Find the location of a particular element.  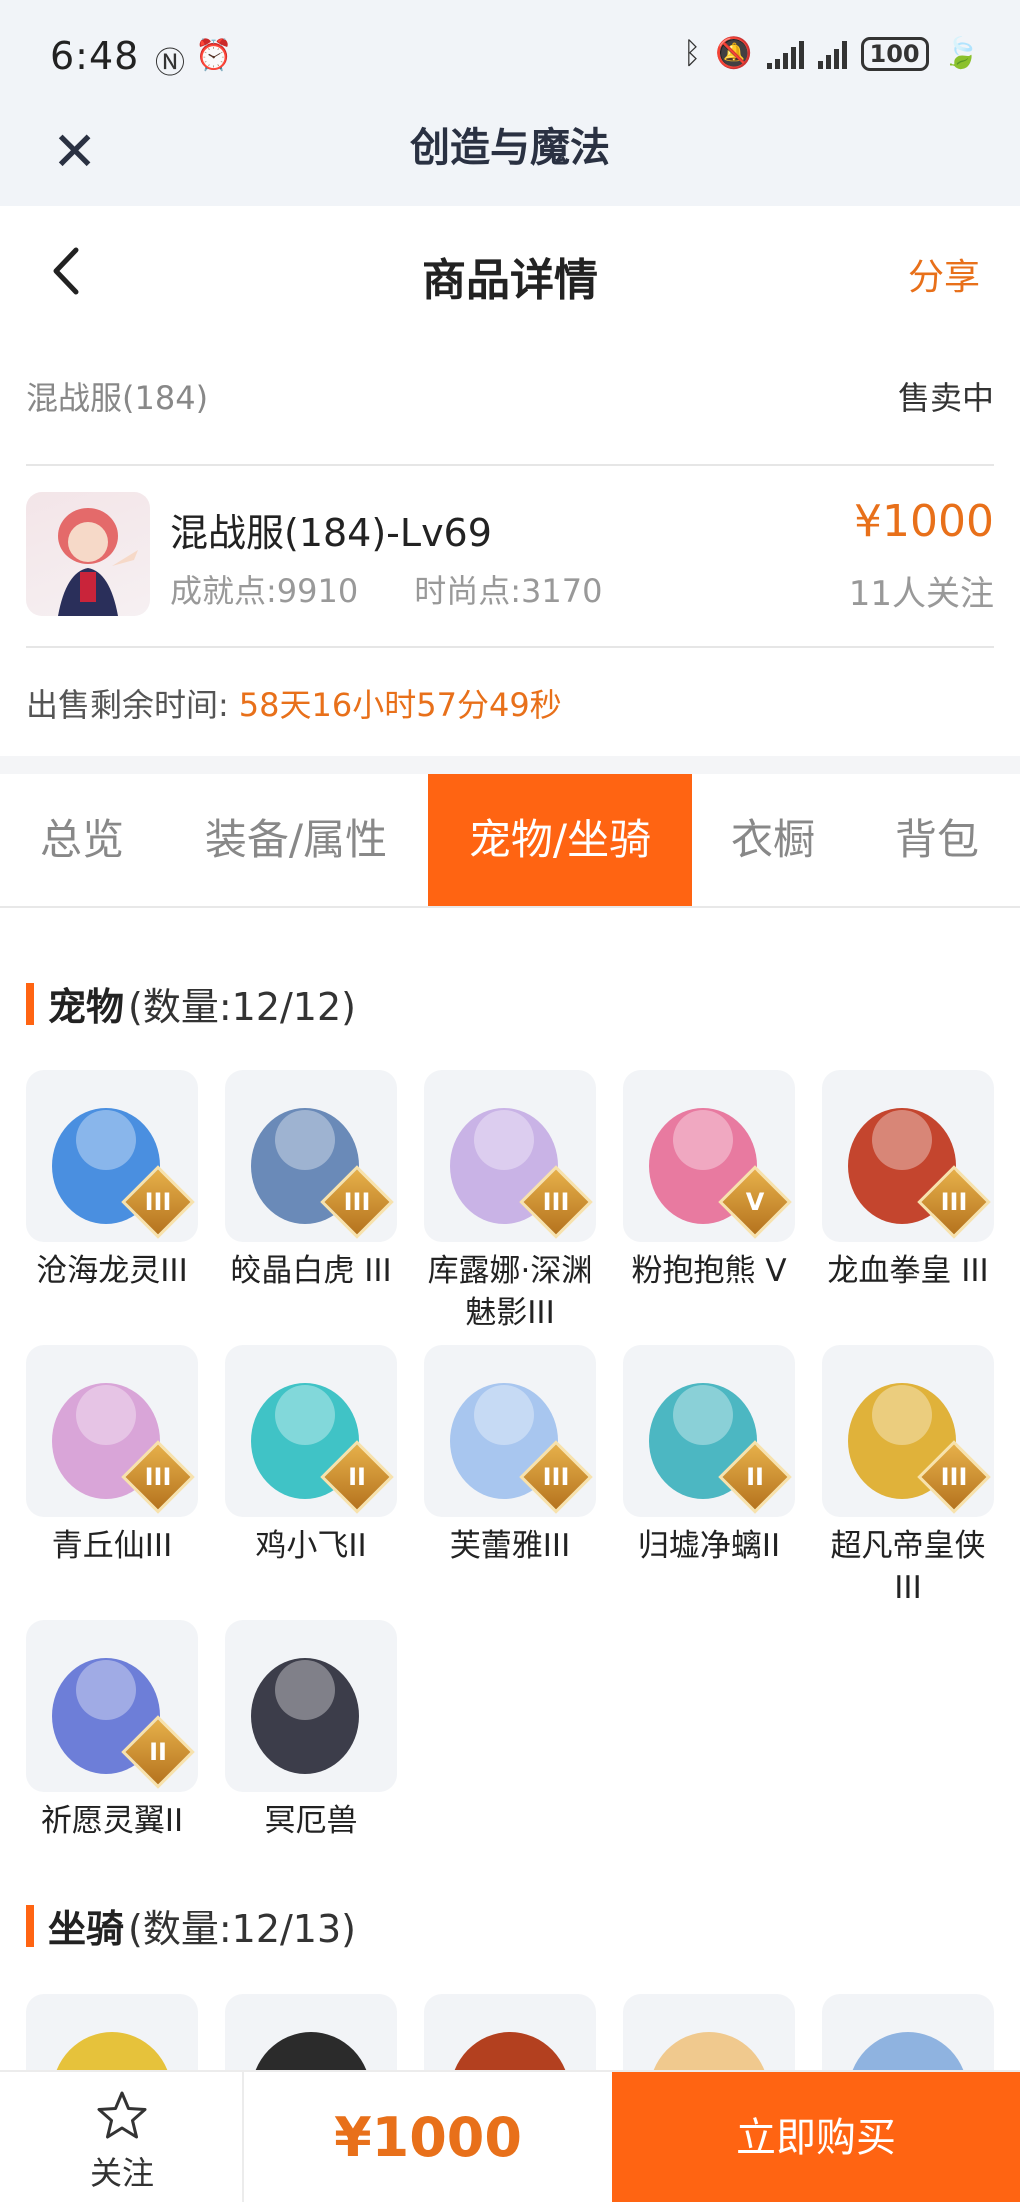

pet-name: 祈愿灵翼II is located at coordinates (112, 1821).